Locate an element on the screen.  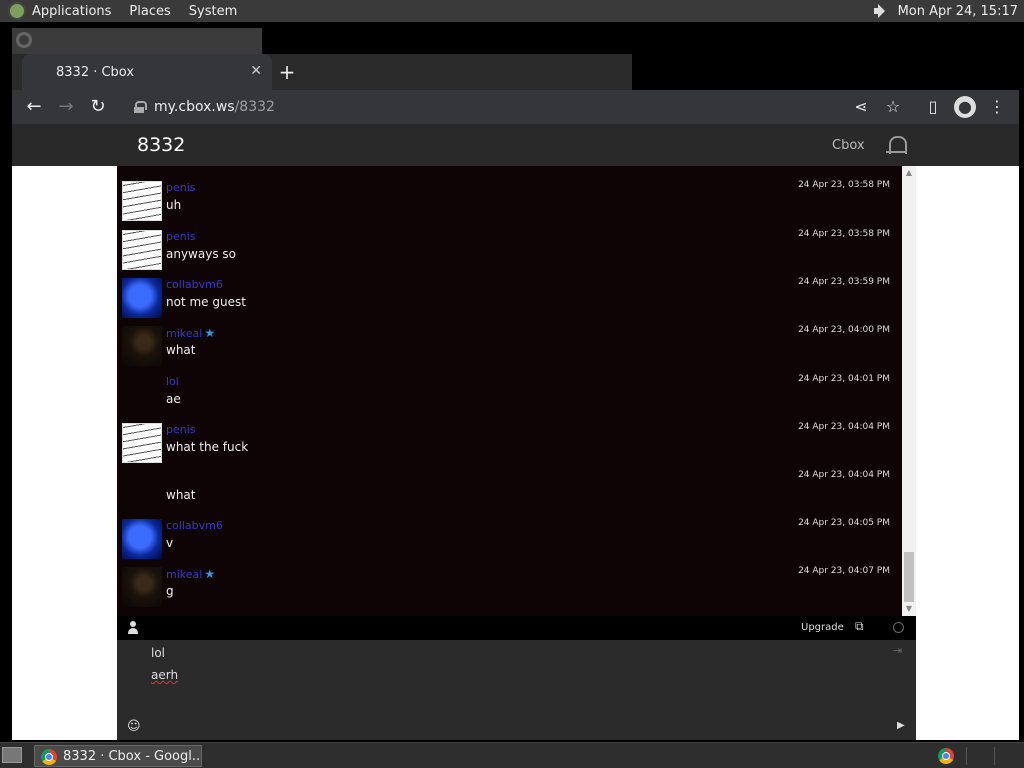
chat-message: mikeal ★ g 24 Apr 23, 04:07 PM is located at coordinates (509, 583).